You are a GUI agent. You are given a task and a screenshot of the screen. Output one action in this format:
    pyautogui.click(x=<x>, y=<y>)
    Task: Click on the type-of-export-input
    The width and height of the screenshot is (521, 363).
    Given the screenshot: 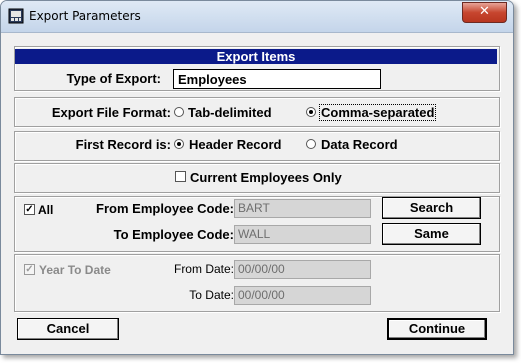 What is the action you would take?
    pyautogui.click(x=277, y=79)
    